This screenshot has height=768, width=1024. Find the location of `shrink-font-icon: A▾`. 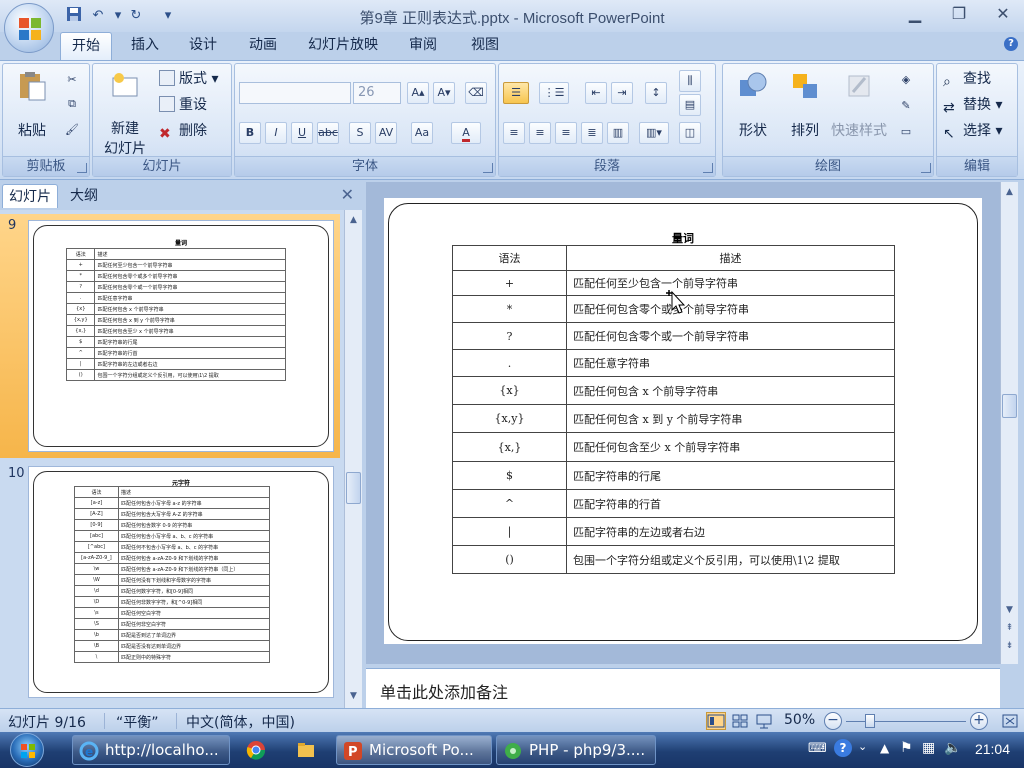

shrink-font-icon: A▾ is located at coordinates (444, 93).